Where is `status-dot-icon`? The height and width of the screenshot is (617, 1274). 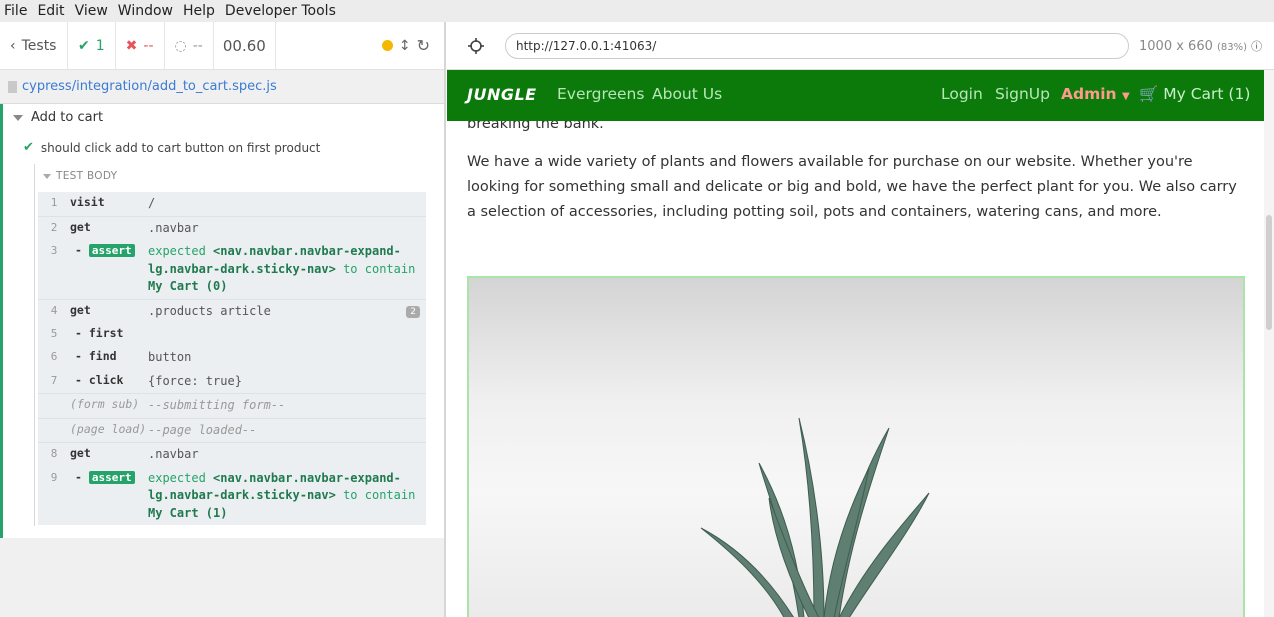 status-dot-icon is located at coordinates (387, 45).